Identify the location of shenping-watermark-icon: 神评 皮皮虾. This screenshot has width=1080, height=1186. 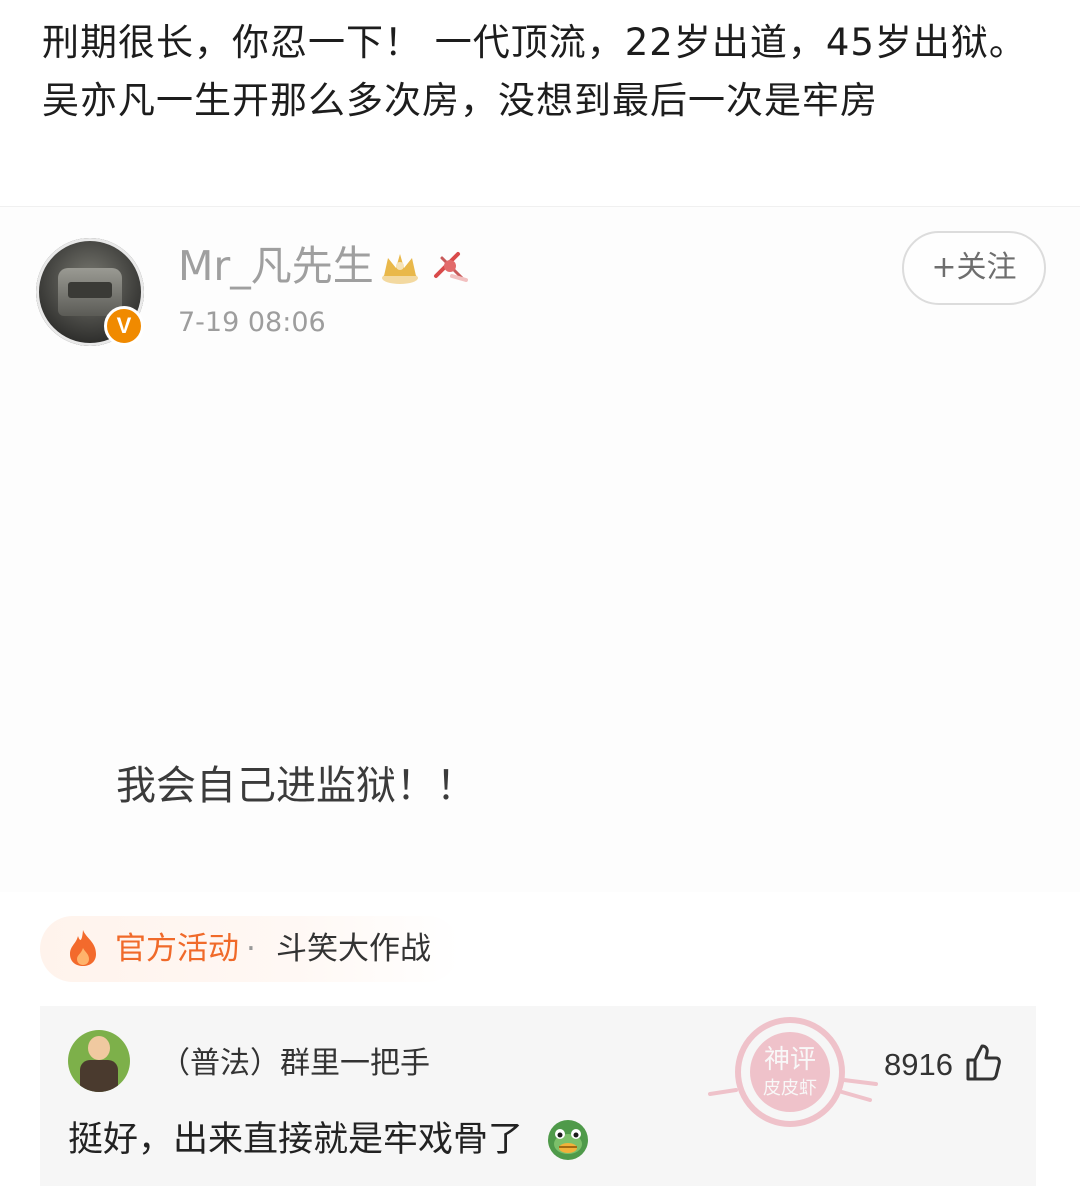
(793, 1072).